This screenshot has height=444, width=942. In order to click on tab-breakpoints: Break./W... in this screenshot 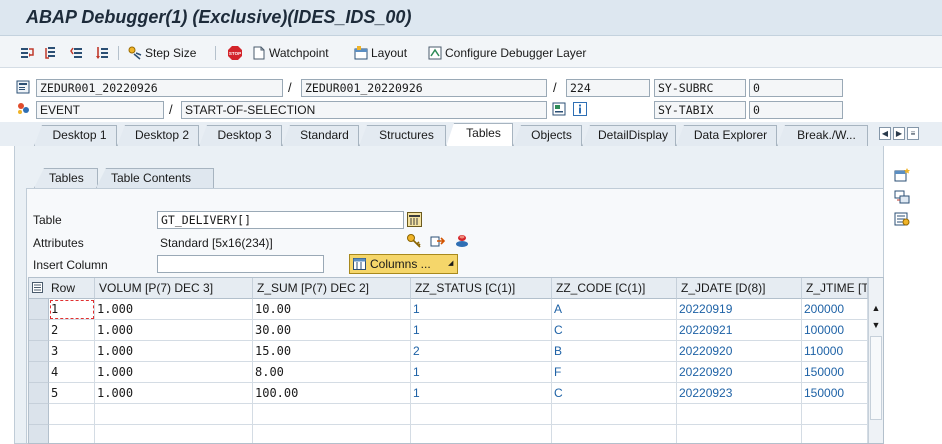, I will do `click(822, 135)`.